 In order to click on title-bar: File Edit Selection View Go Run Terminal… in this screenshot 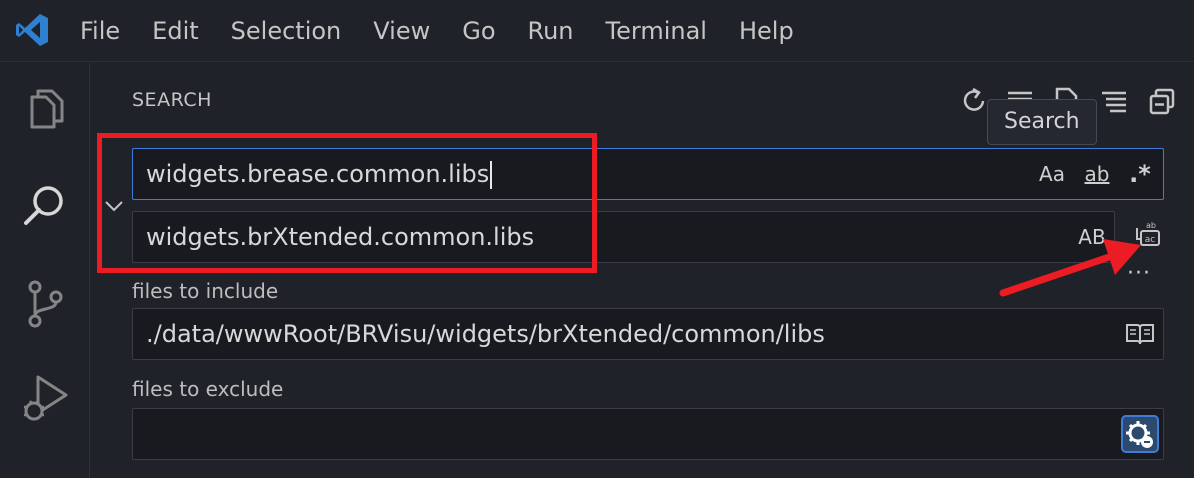, I will do `click(597, 31)`.